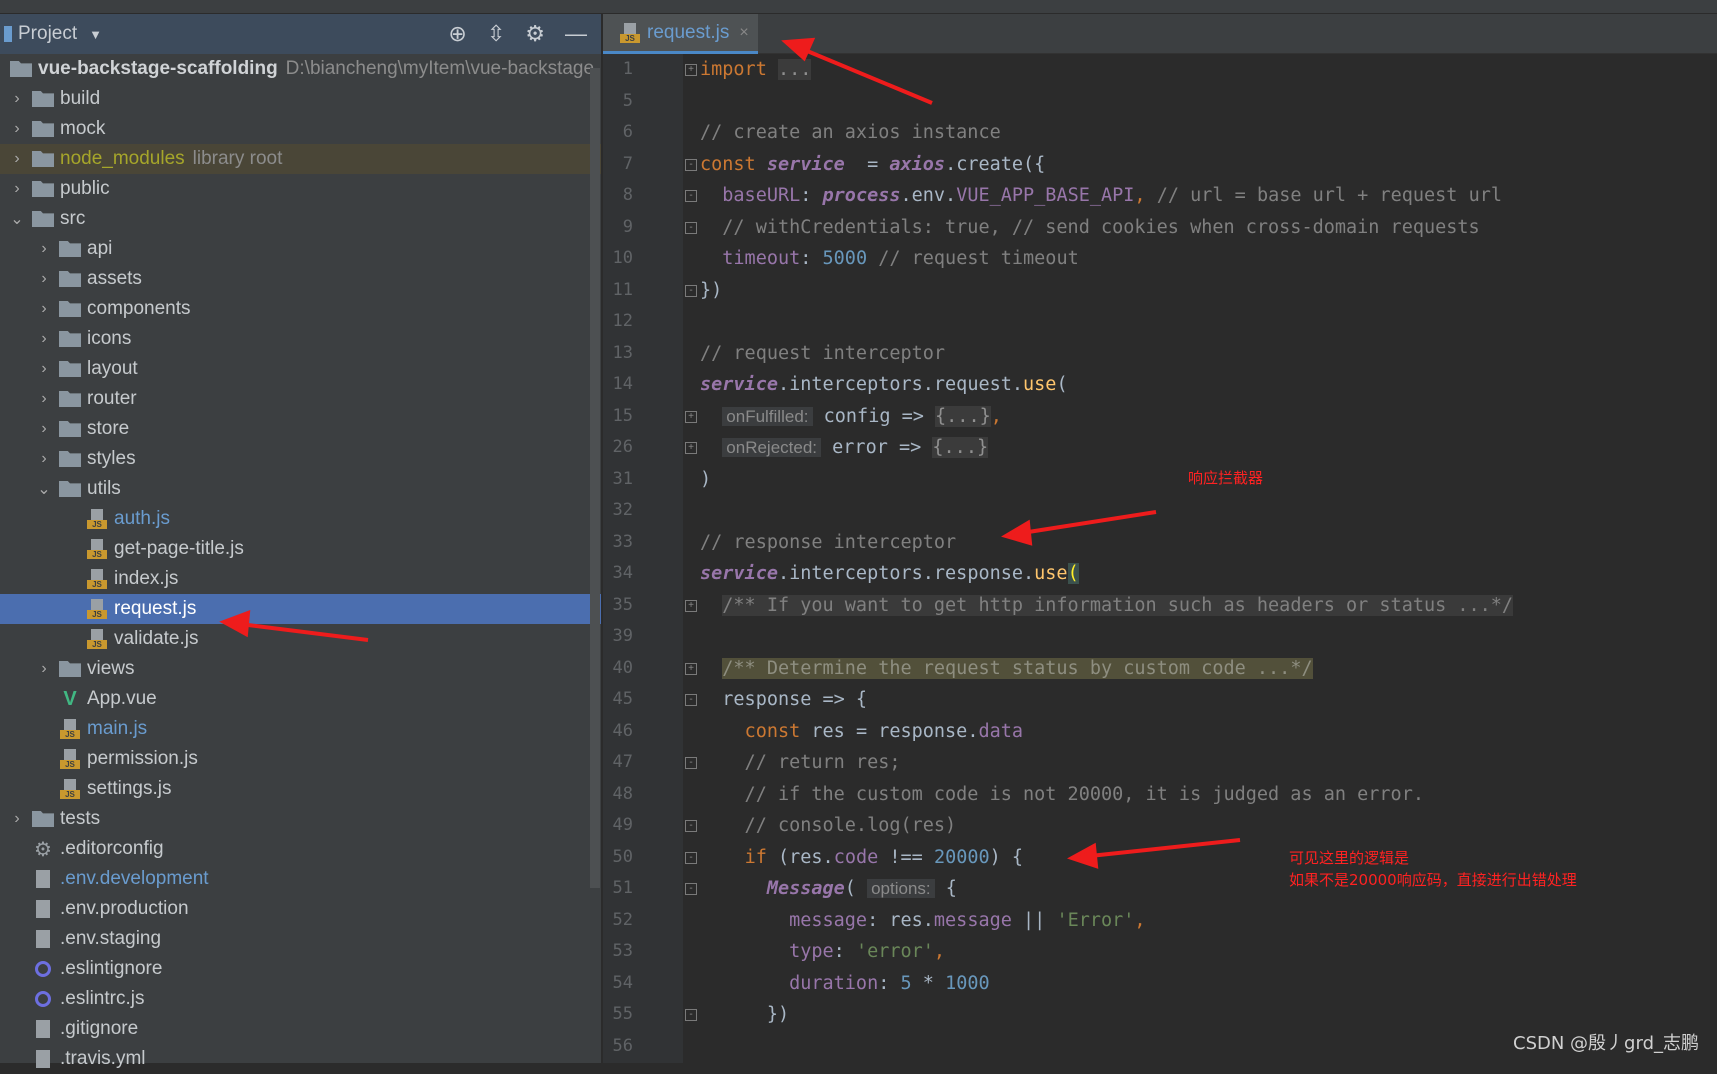 This screenshot has width=1717, height=1074. Describe the element at coordinates (1165, 848) in the screenshot. I see `arrow-code-check` at that location.